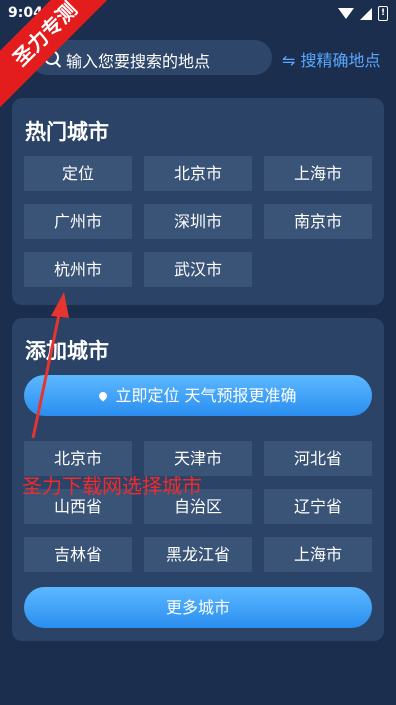 This screenshot has width=396, height=705. What do you see at coordinates (60, 305) in the screenshot?
I see `arrow-head` at bounding box center [60, 305].